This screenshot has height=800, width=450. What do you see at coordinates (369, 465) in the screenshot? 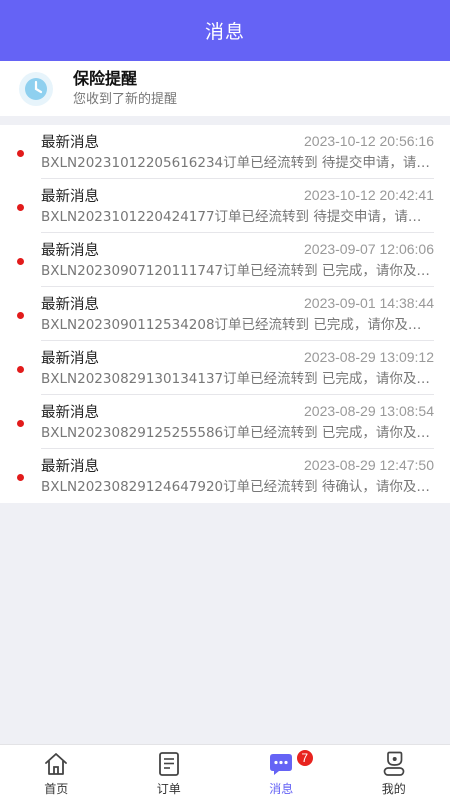
I see `message-time: 2023-08-29 12:47:50` at bounding box center [369, 465].